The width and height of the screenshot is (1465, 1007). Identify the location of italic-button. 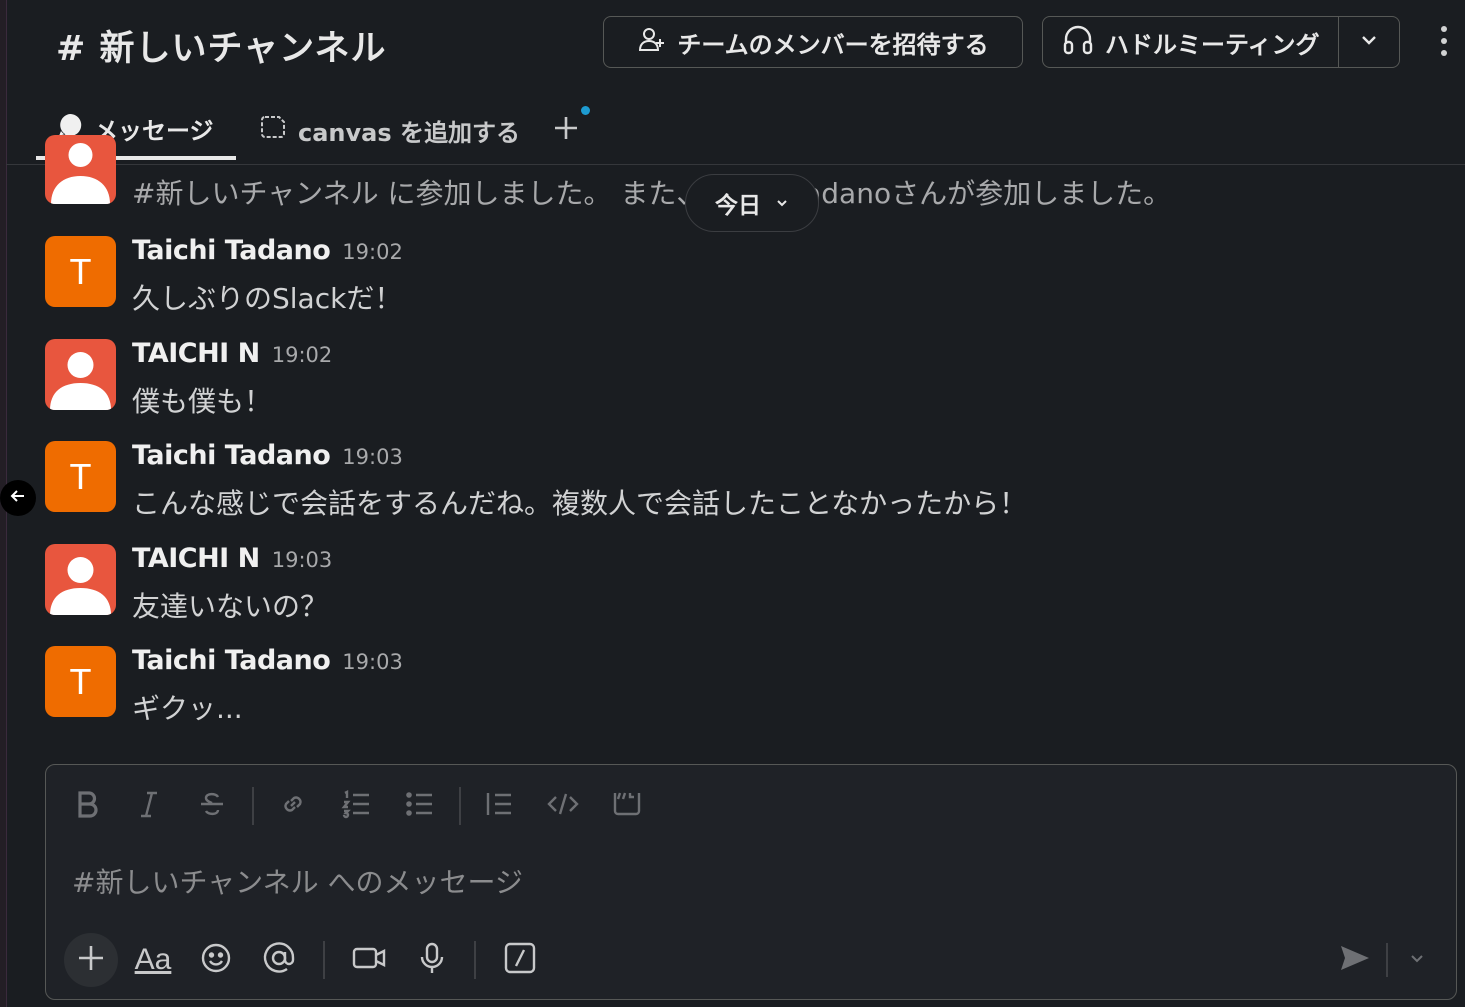
(149, 806).